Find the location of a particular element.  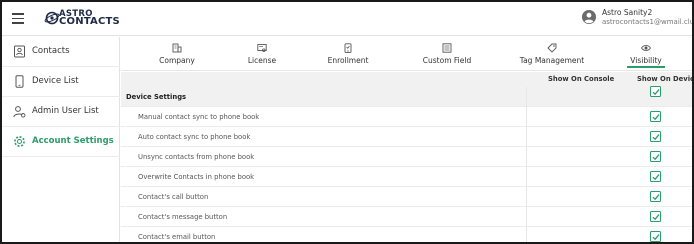

sidebar-item-label: Admin User List is located at coordinates (65, 111).